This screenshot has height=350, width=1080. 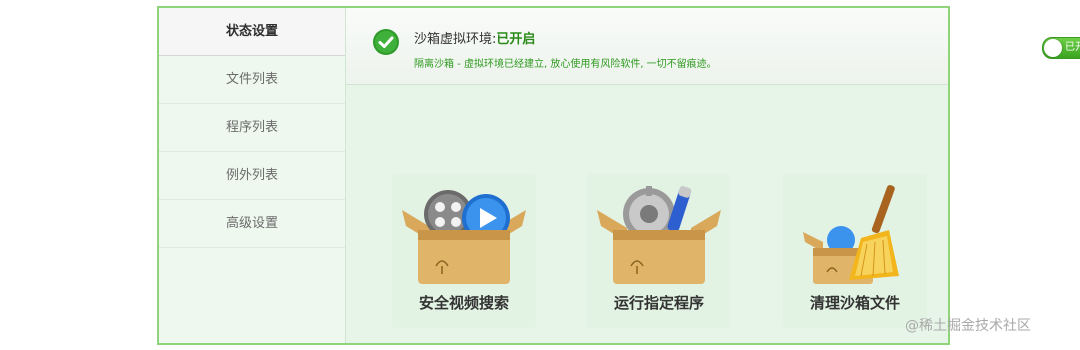 I want to click on status-title: 沙箱虚拟环境:已开启, so click(x=474, y=37).